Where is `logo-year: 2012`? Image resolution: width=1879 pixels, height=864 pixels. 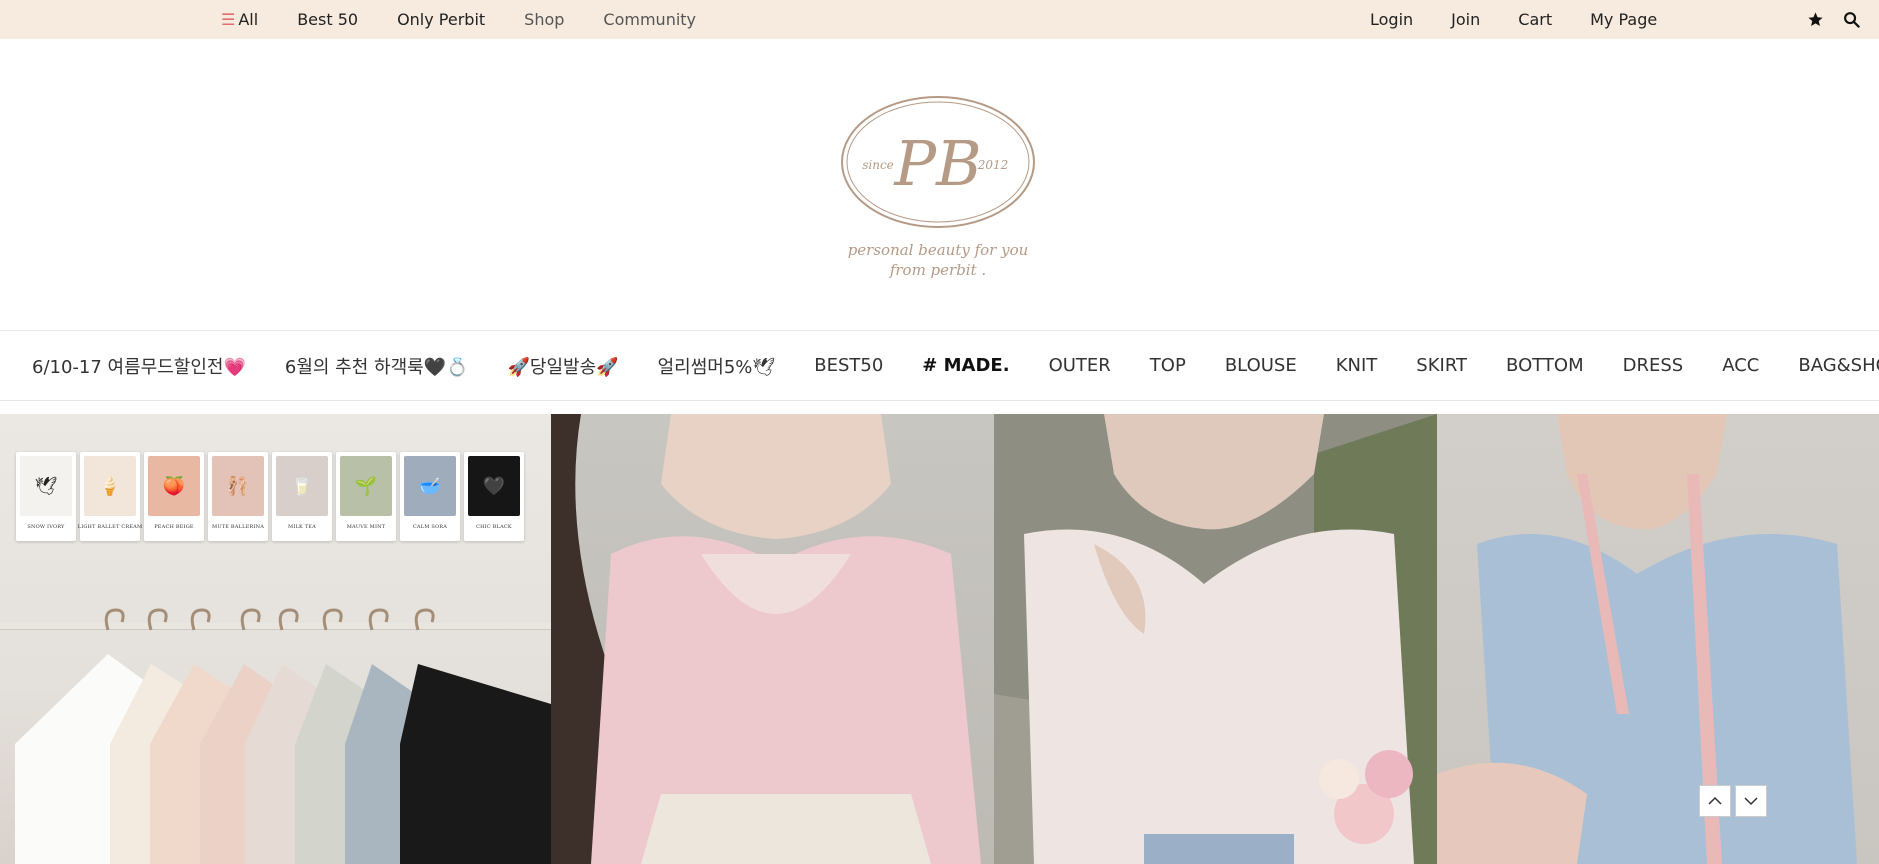
logo-year: 2012 is located at coordinates (993, 165).